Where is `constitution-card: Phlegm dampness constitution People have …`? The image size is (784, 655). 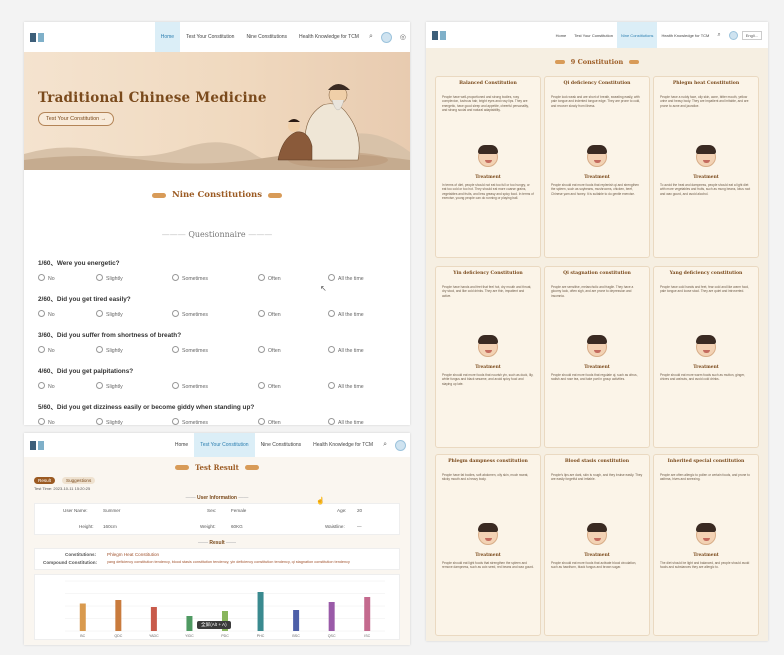 constitution-card: Phlegm dampness constitution People have … is located at coordinates (488, 545).